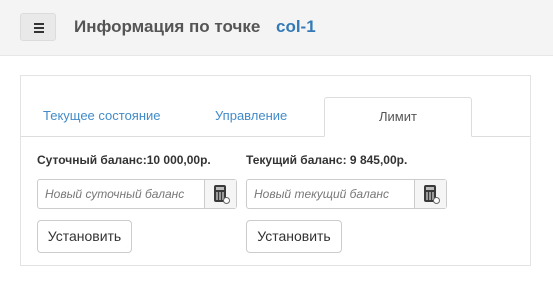  Describe the element at coordinates (296, 26) in the screenshot. I see `point-id: col-1` at that location.